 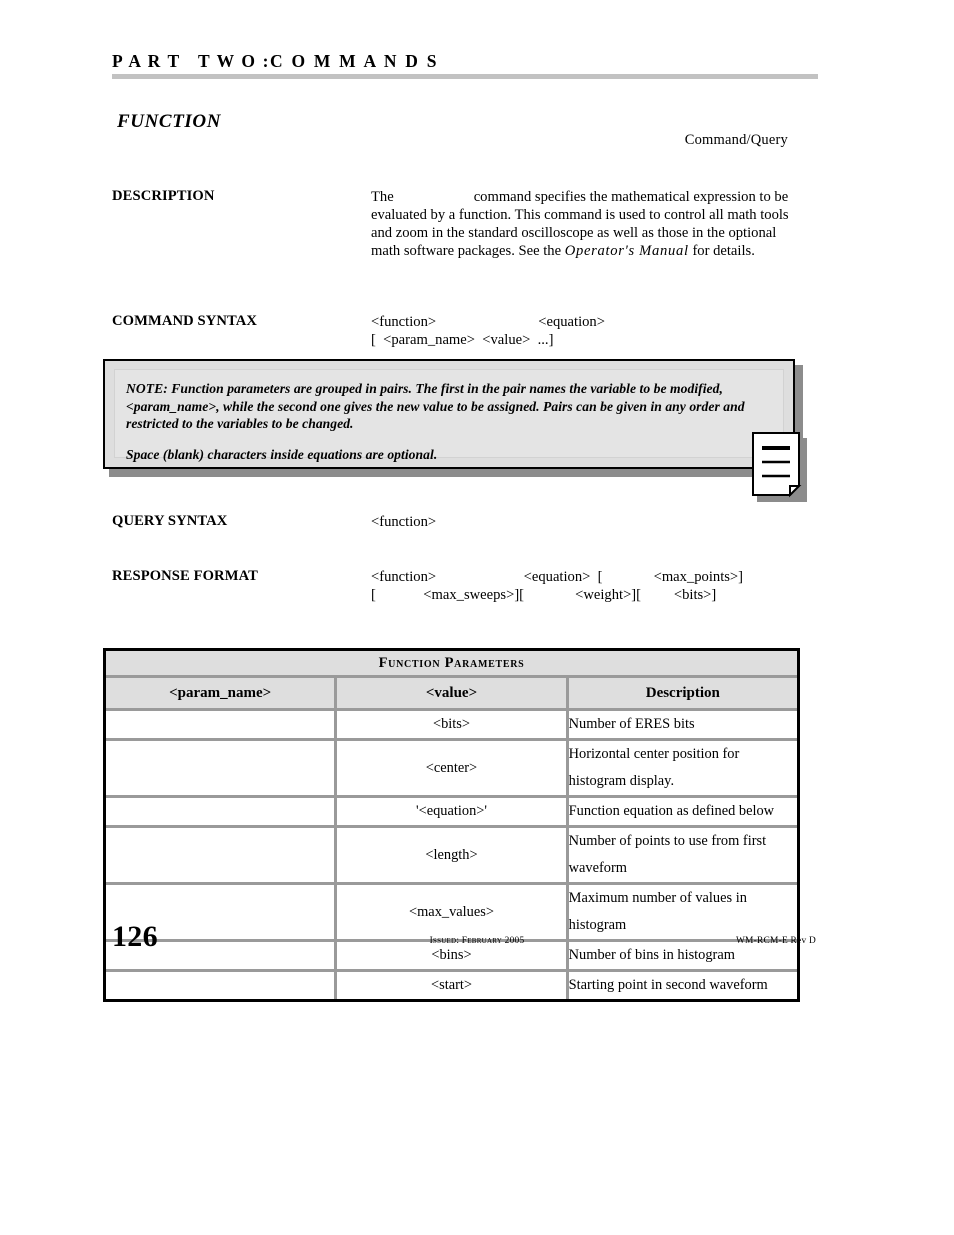 I want to click on command-syntax-line-2: [ <param_name> <value> ...], so click(x=462, y=340).